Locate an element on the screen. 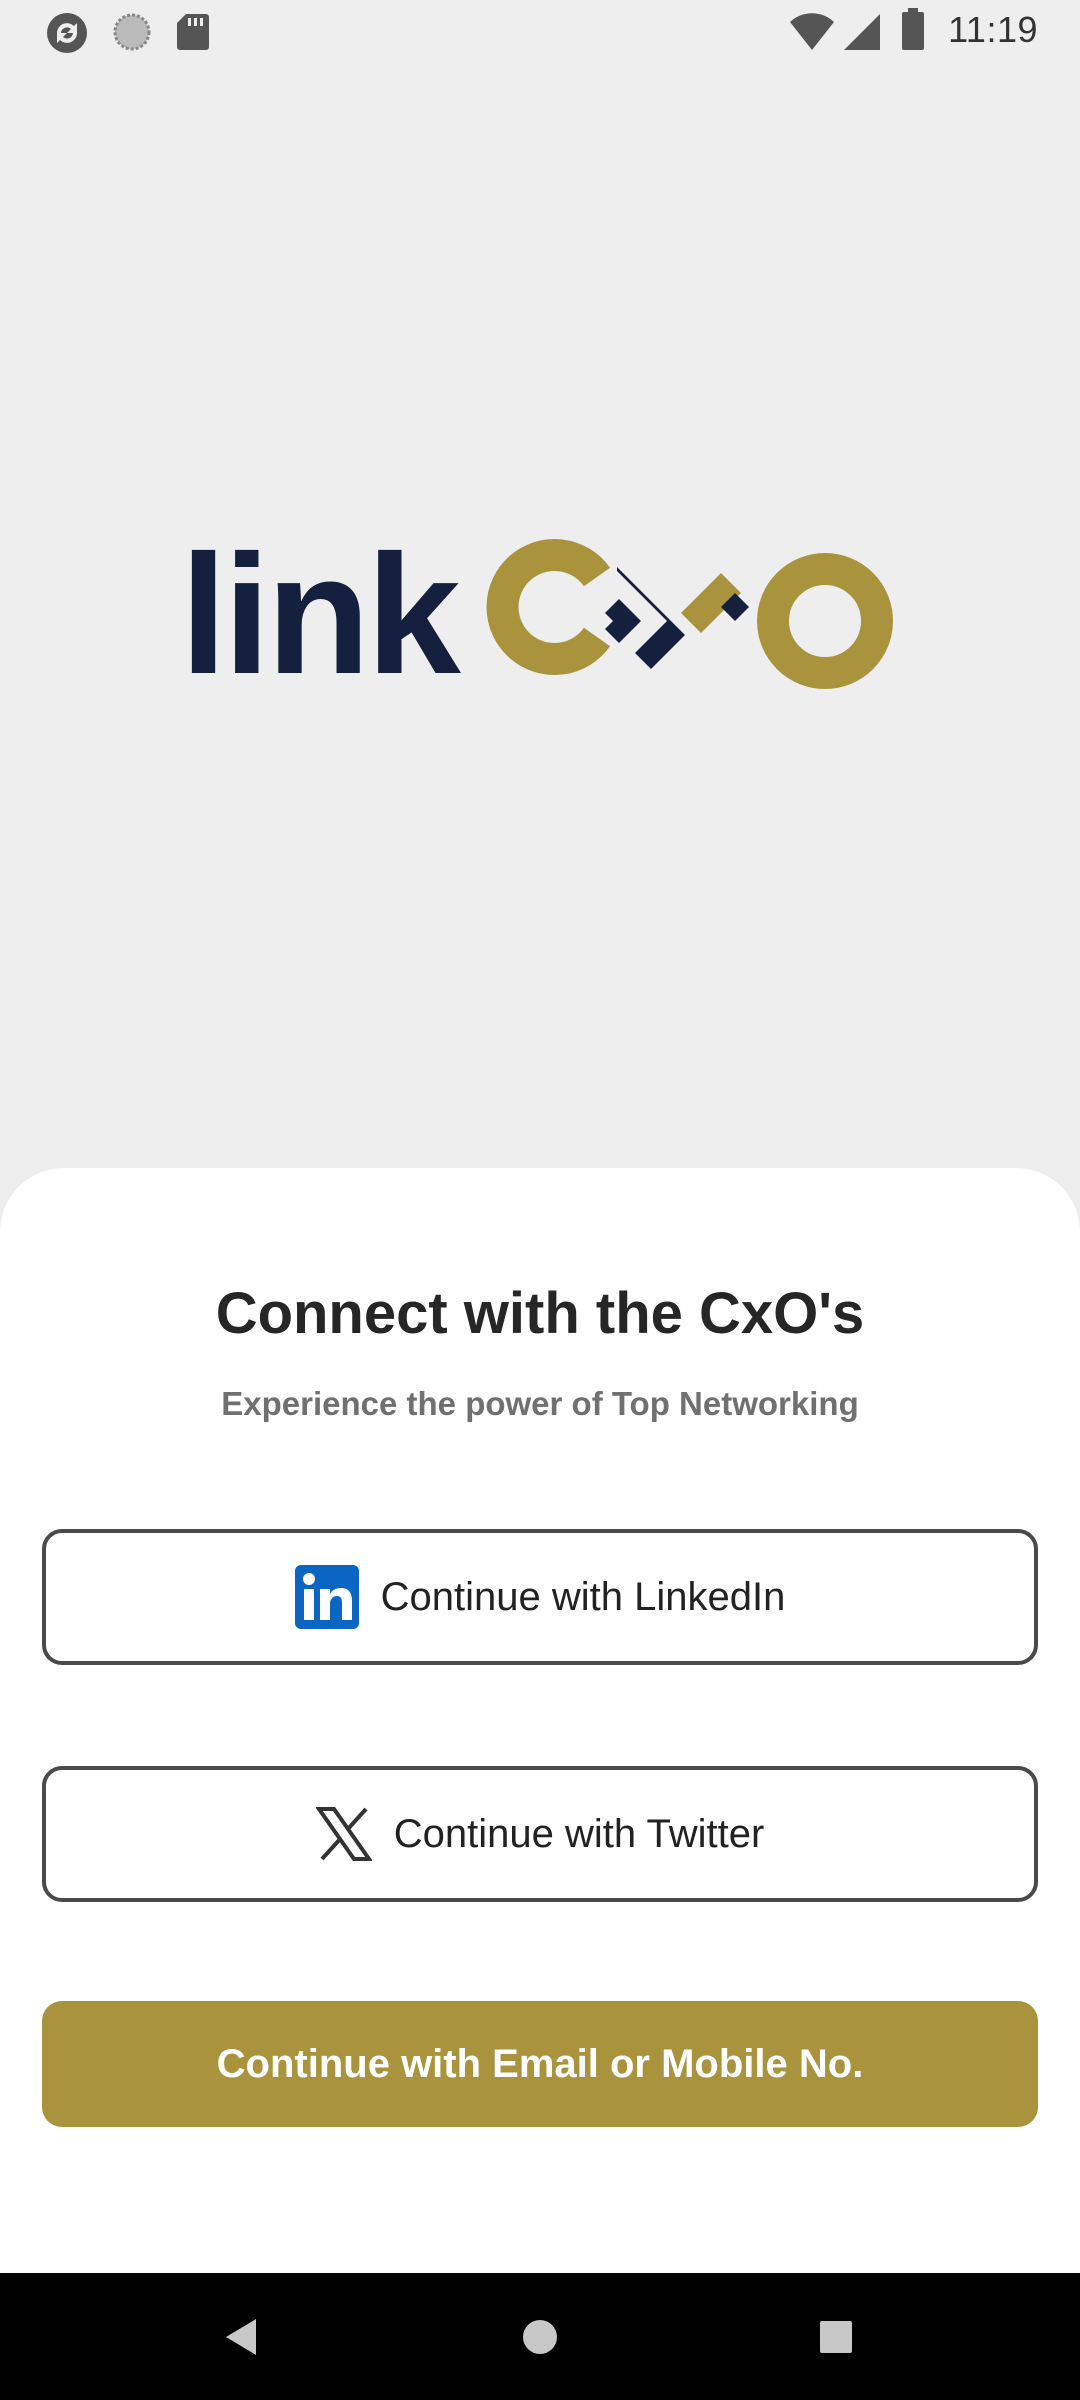 This screenshot has width=1080, height=2400. battery-icon is located at coordinates (913, 29).